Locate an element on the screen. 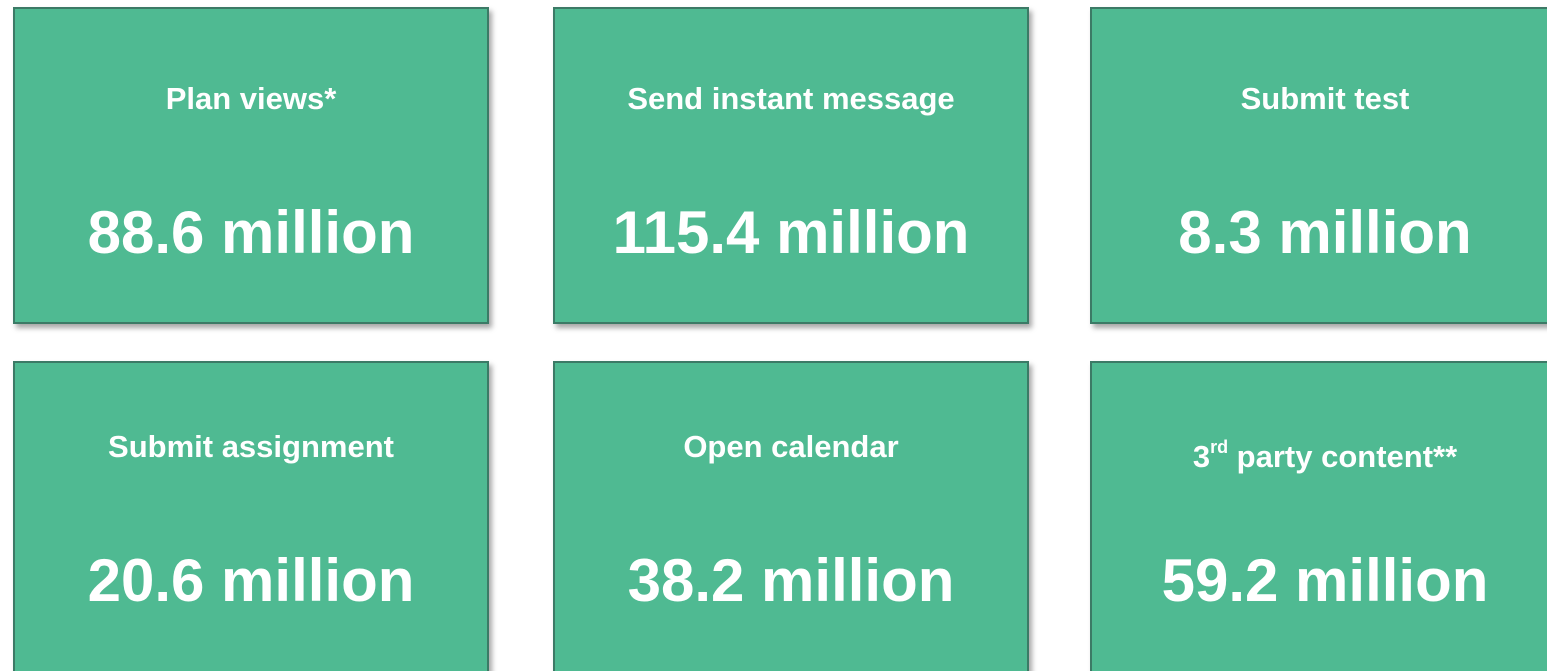 This screenshot has height=671, width=1547. stat-label: 3rd party content** is located at coordinates (1319, 452).